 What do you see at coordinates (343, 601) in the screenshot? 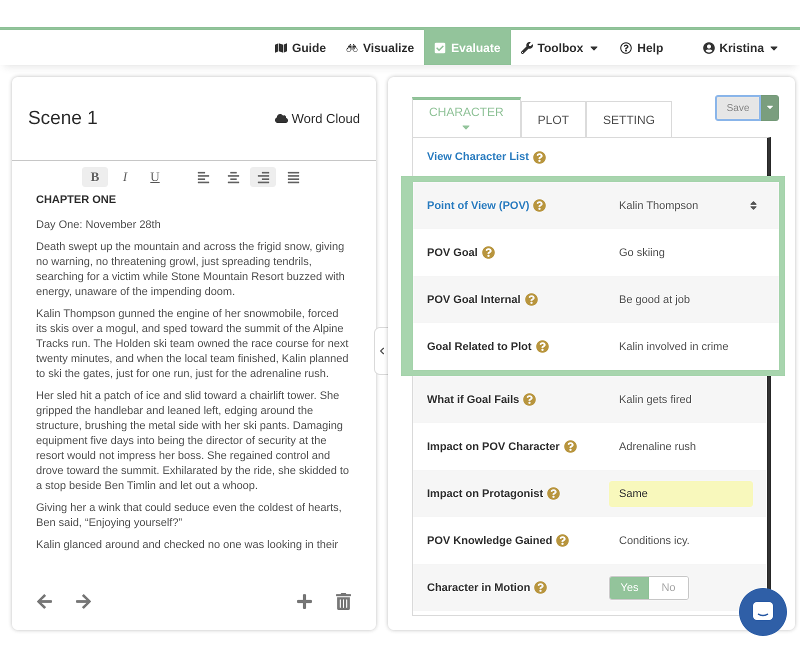
I see `trash-icon` at bounding box center [343, 601].